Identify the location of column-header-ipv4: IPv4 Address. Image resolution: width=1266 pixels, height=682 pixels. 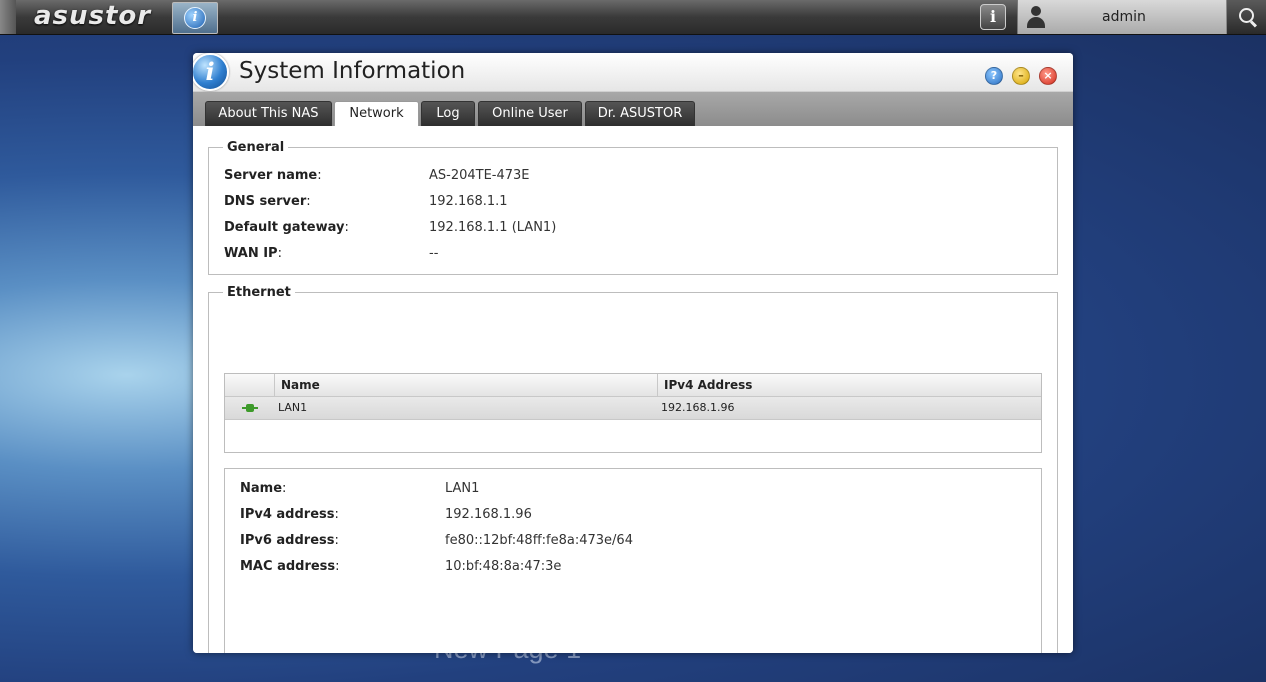
(708, 385).